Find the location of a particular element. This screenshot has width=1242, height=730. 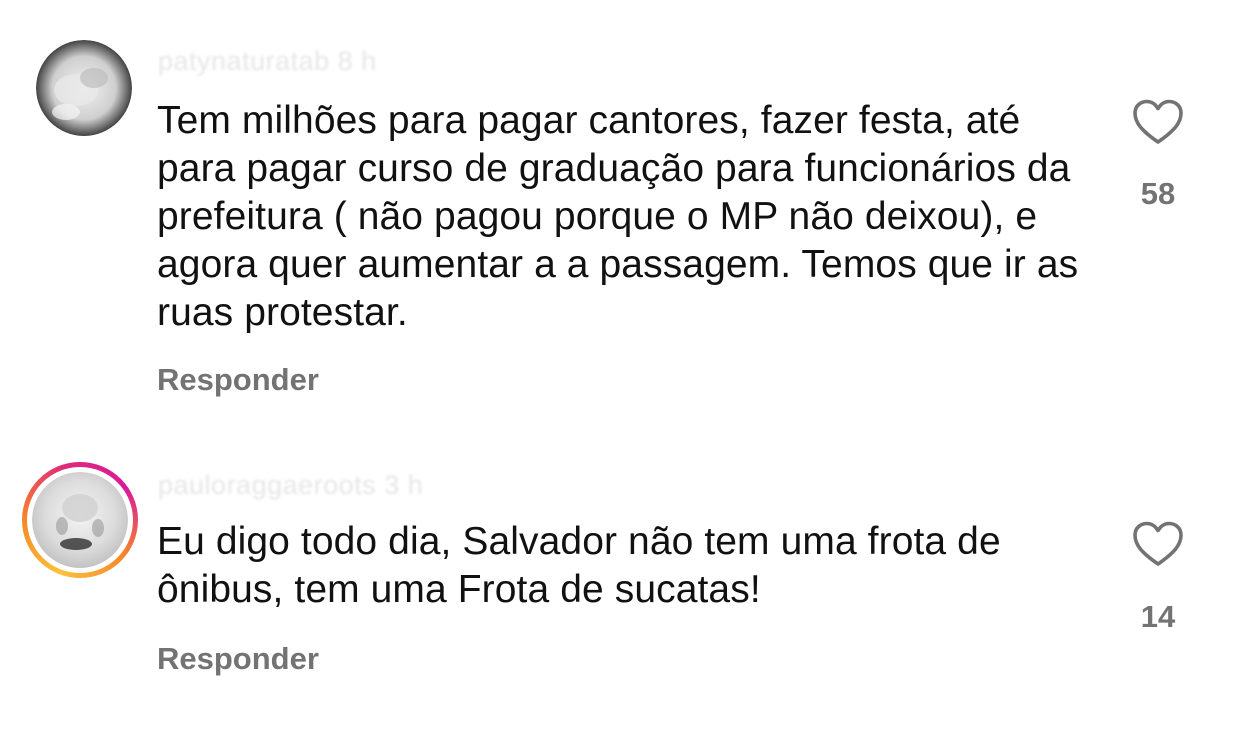

like-count: 14 is located at coordinates (1158, 616).